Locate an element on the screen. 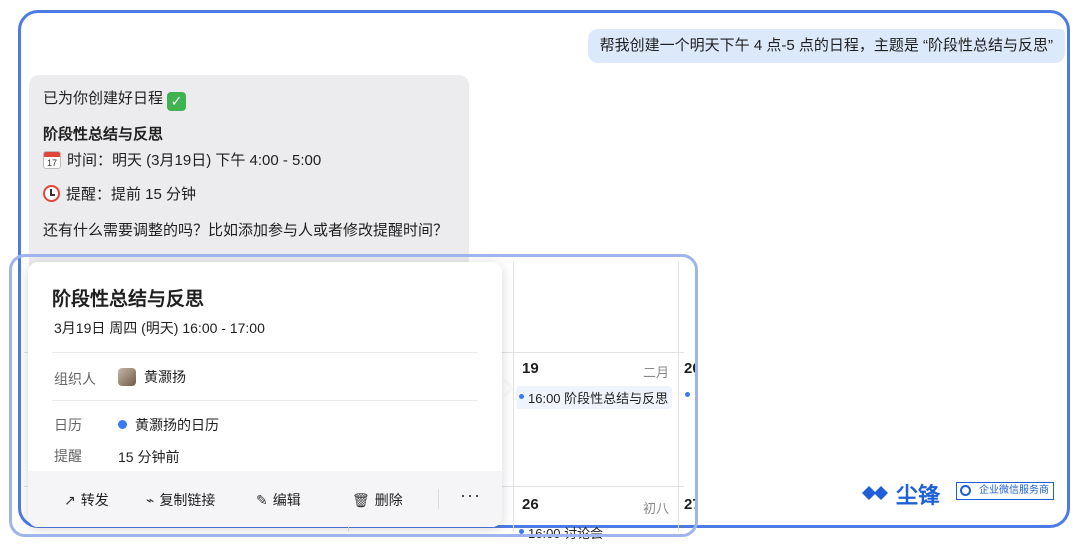  brand-name: 尘锋 is located at coordinates (918, 495).